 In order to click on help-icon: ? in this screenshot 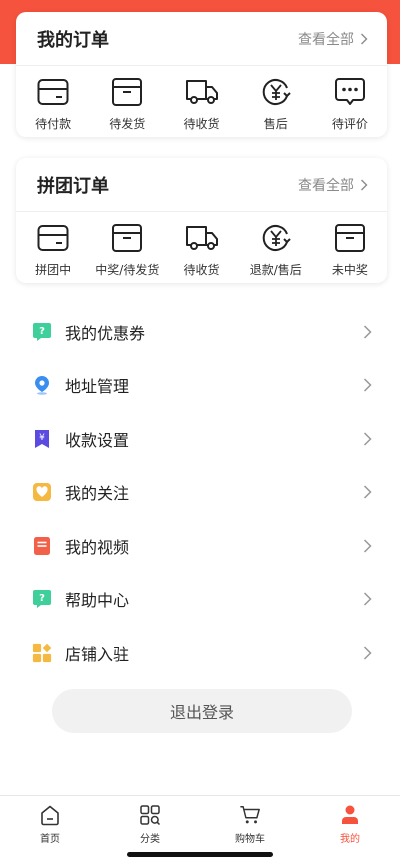, I will do `click(42, 599)`.